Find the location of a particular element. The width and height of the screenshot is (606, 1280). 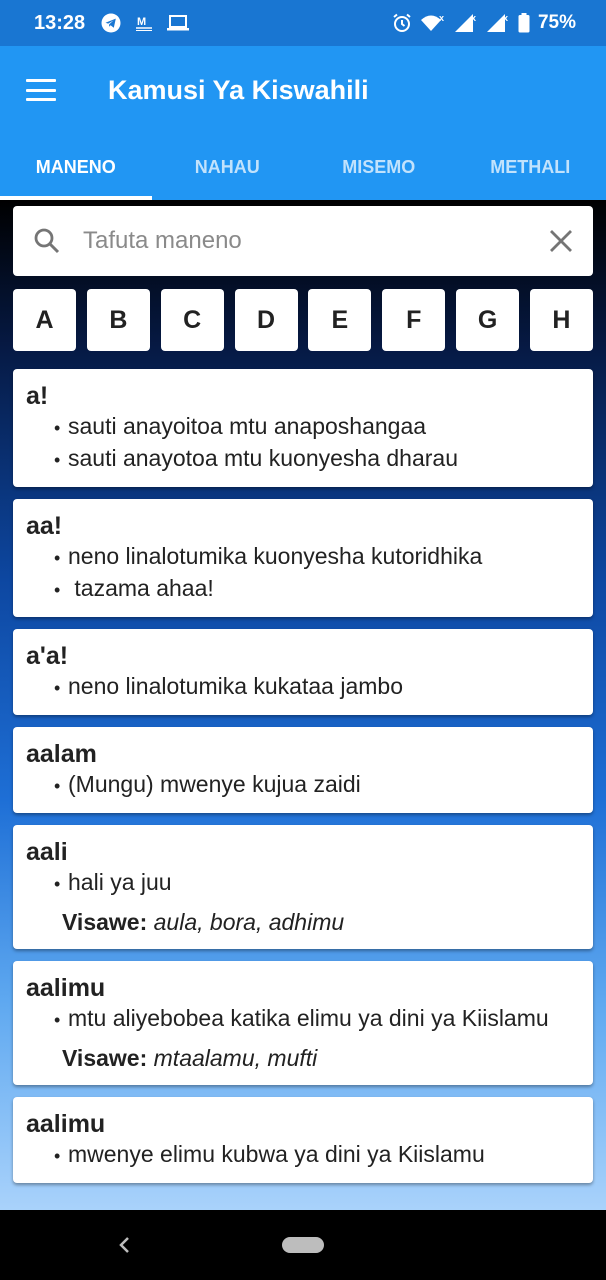

synonyms: Visawe: aula, bora, adhimu is located at coordinates (302, 922).